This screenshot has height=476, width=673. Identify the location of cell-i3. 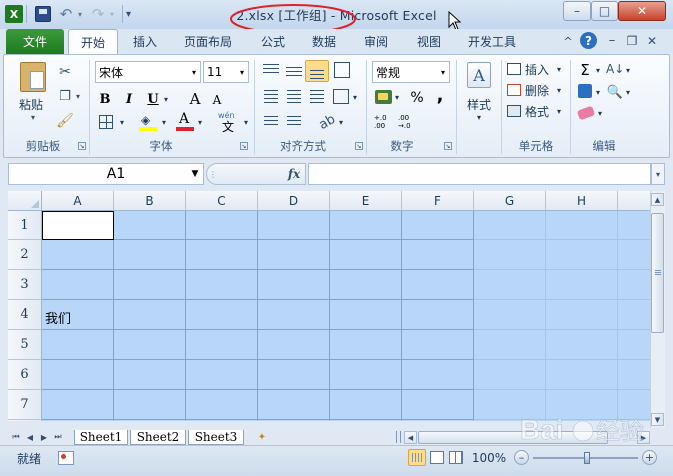
(634, 285).